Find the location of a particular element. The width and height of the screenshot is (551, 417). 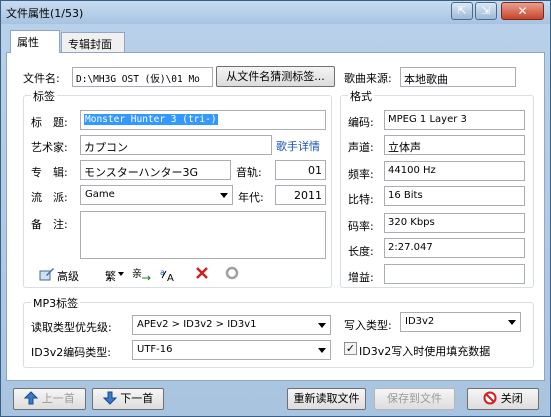

previous-track-button: 上一首 is located at coordinates (49, 399).